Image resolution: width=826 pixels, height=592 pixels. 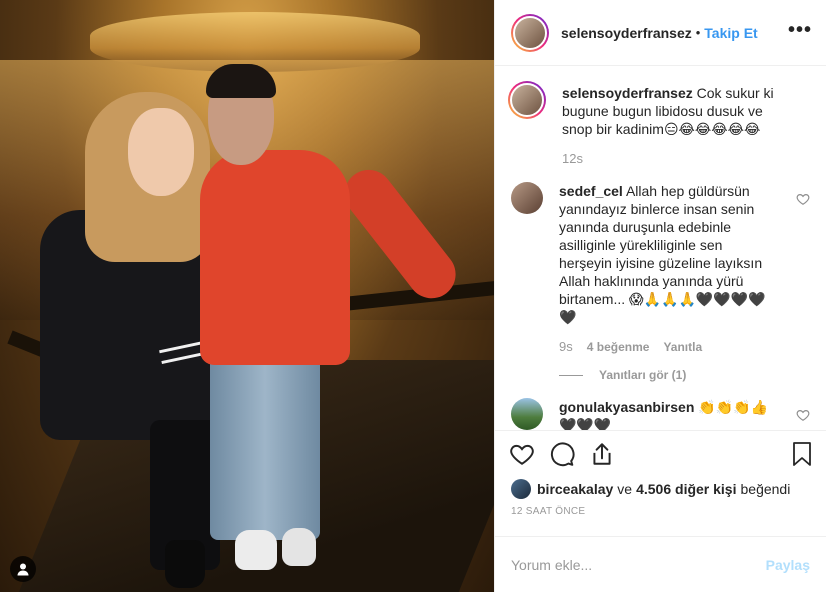 I want to click on photo-woman-face, so click(x=161, y=152).